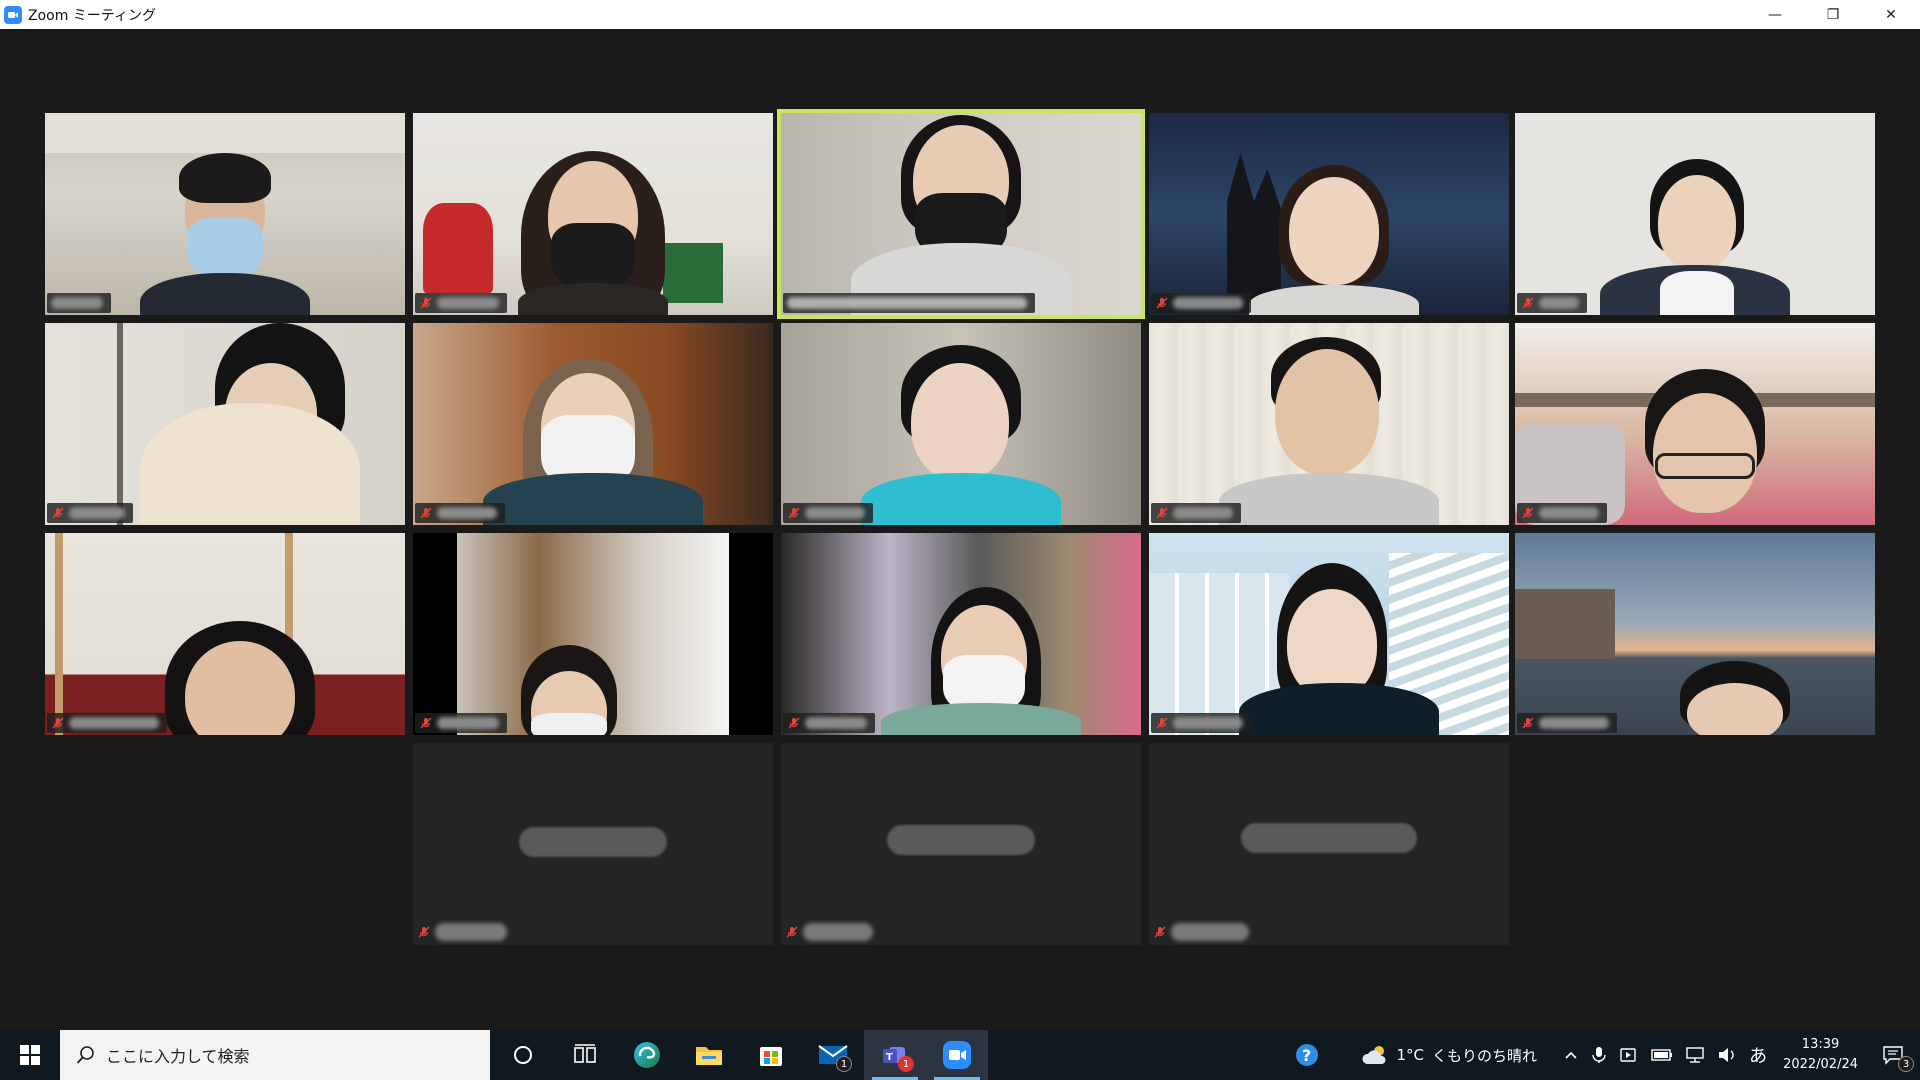 This screenshot has width=1920, height=1080. Describe the element at coordinates (1775, 14) in the screenshot. I see `minimize-button: —` at that location.